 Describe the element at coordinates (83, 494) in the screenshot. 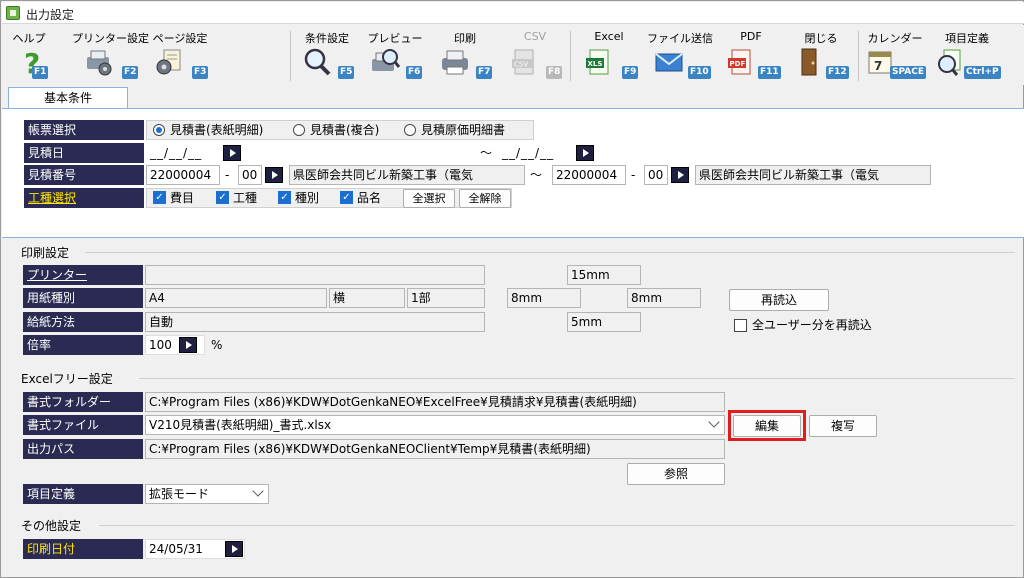

I see `field-definition-label: 項目定義` at that location.